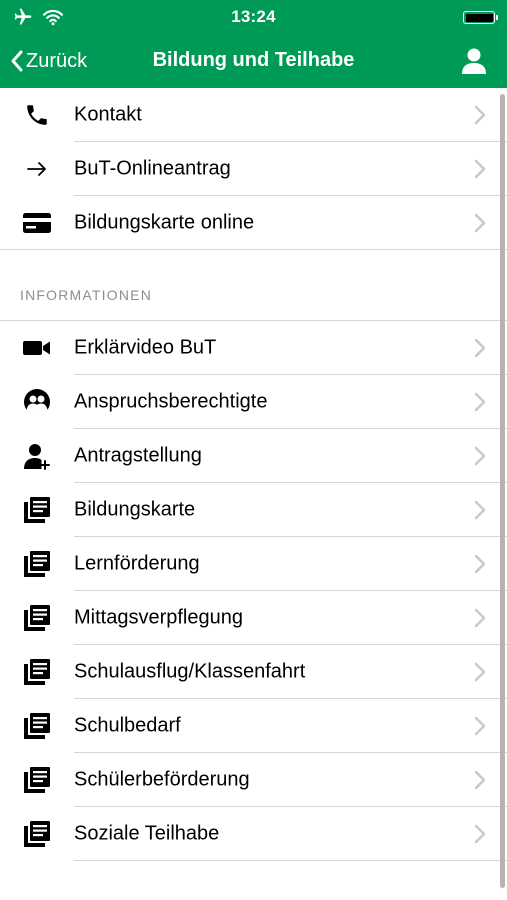 The height and width of the screenshot is (900, 507). What do you see at coordinates (164, 222) in the screenshot?
I see `list-item-label: Bildungskarte online` at bounding box center [164, 222].